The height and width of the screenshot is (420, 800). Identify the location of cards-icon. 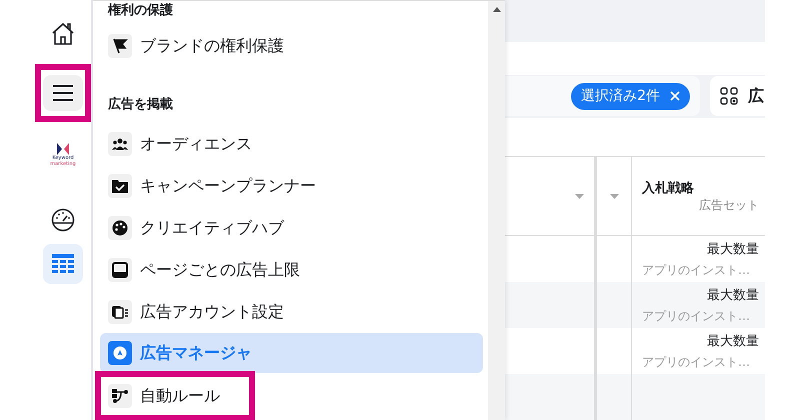
(120, 312).